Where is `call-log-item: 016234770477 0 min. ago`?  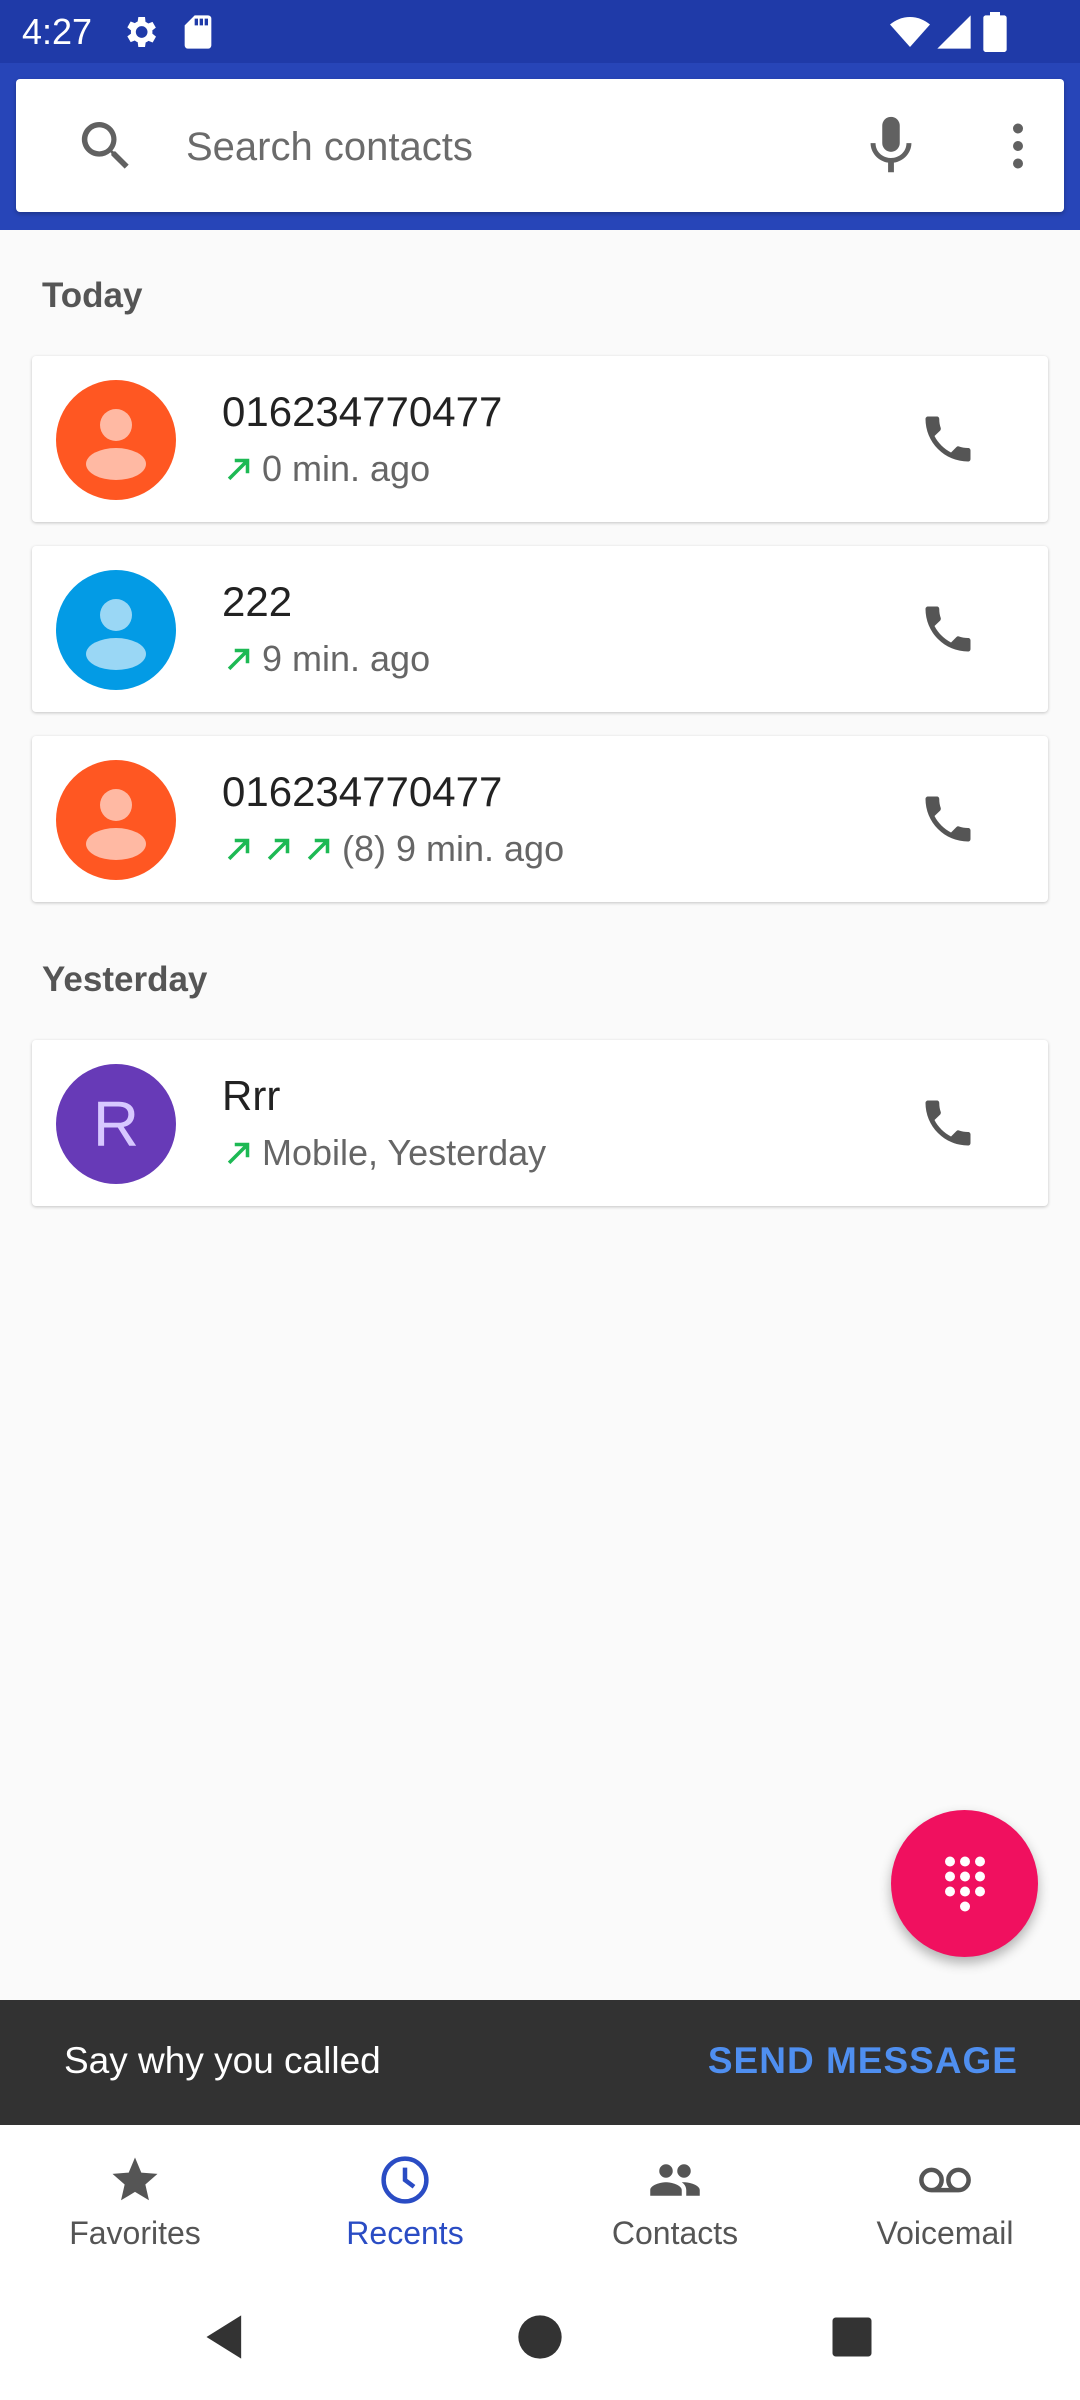 call-log-item: 016234770477 0 min. ago is located at coordinates (540, 439).